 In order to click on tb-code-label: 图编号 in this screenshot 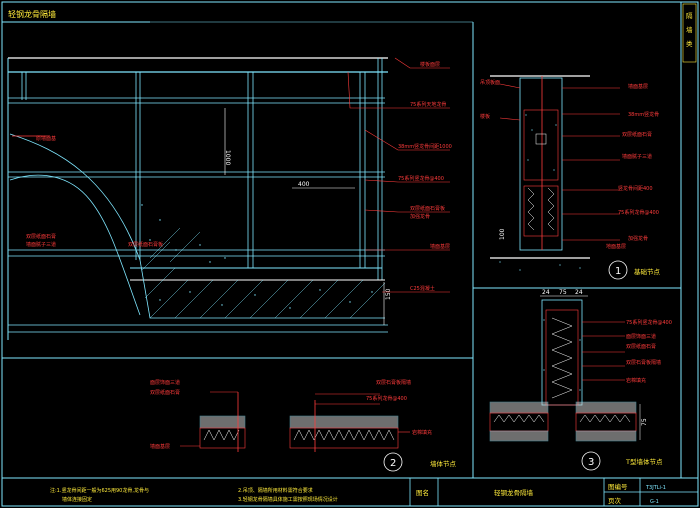, I will do `click(618, 486)`.